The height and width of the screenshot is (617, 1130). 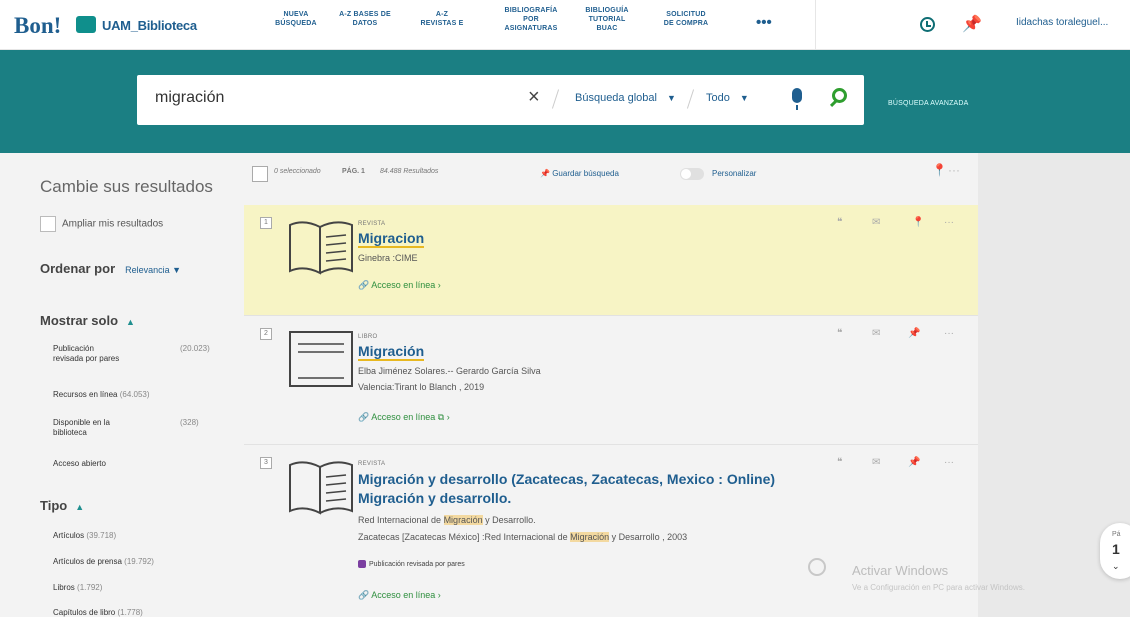 What do you see at coordinates (86, 24) in the screenshot?
I see `library-badge-icon` at bounding box center [86, 24].